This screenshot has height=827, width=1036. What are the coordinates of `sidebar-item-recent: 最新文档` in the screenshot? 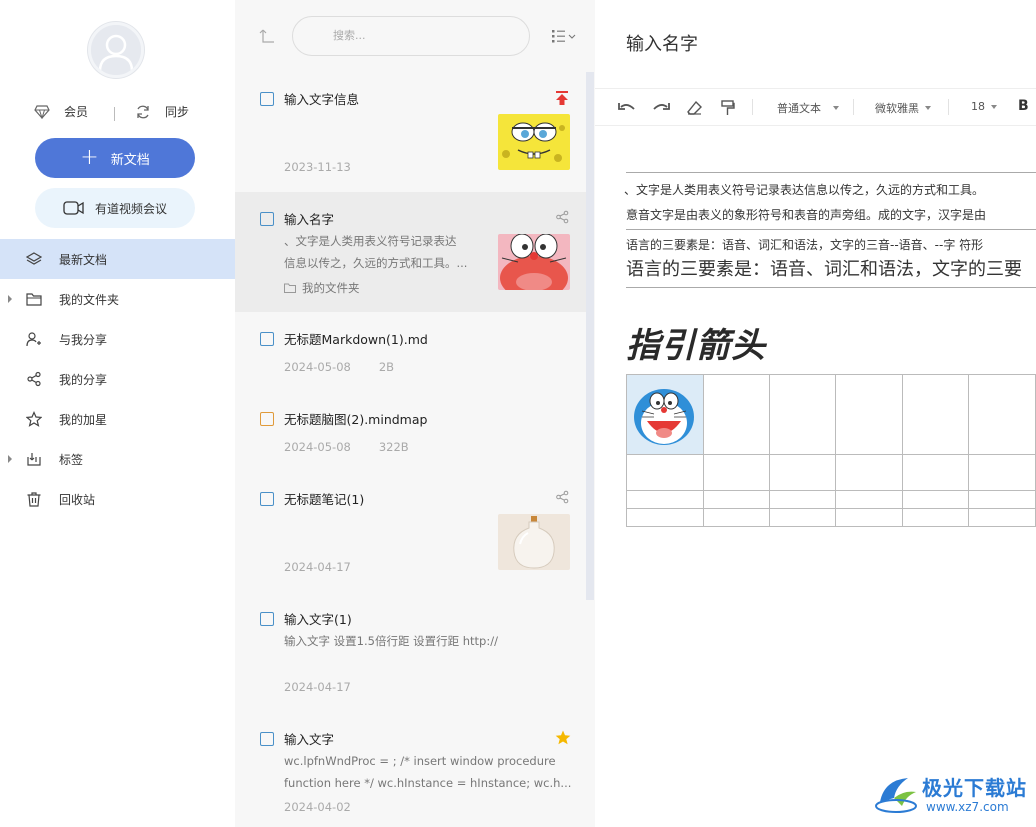 It's located at (117, 259).